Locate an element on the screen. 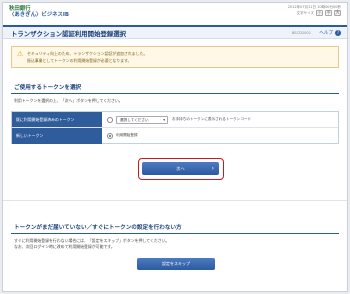 The height and width of the screenshot is (294, 350). new-token-label: 新しいトークン is located at coordinates (57, 136).